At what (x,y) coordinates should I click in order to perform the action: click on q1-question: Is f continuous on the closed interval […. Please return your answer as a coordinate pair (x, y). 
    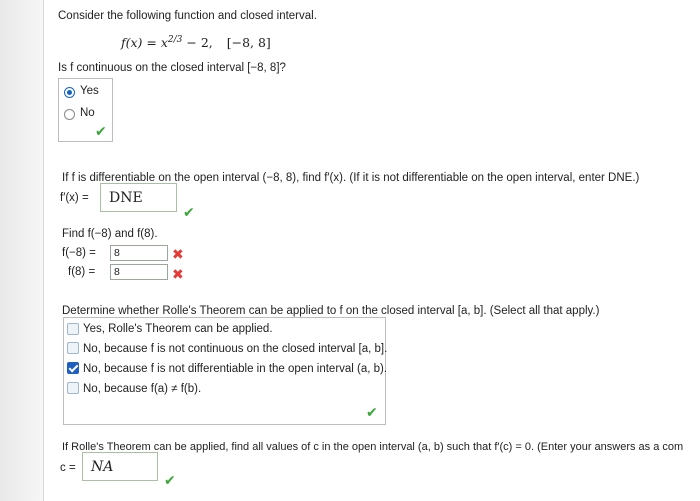
    Looking at the image, I should click on (172, 68).